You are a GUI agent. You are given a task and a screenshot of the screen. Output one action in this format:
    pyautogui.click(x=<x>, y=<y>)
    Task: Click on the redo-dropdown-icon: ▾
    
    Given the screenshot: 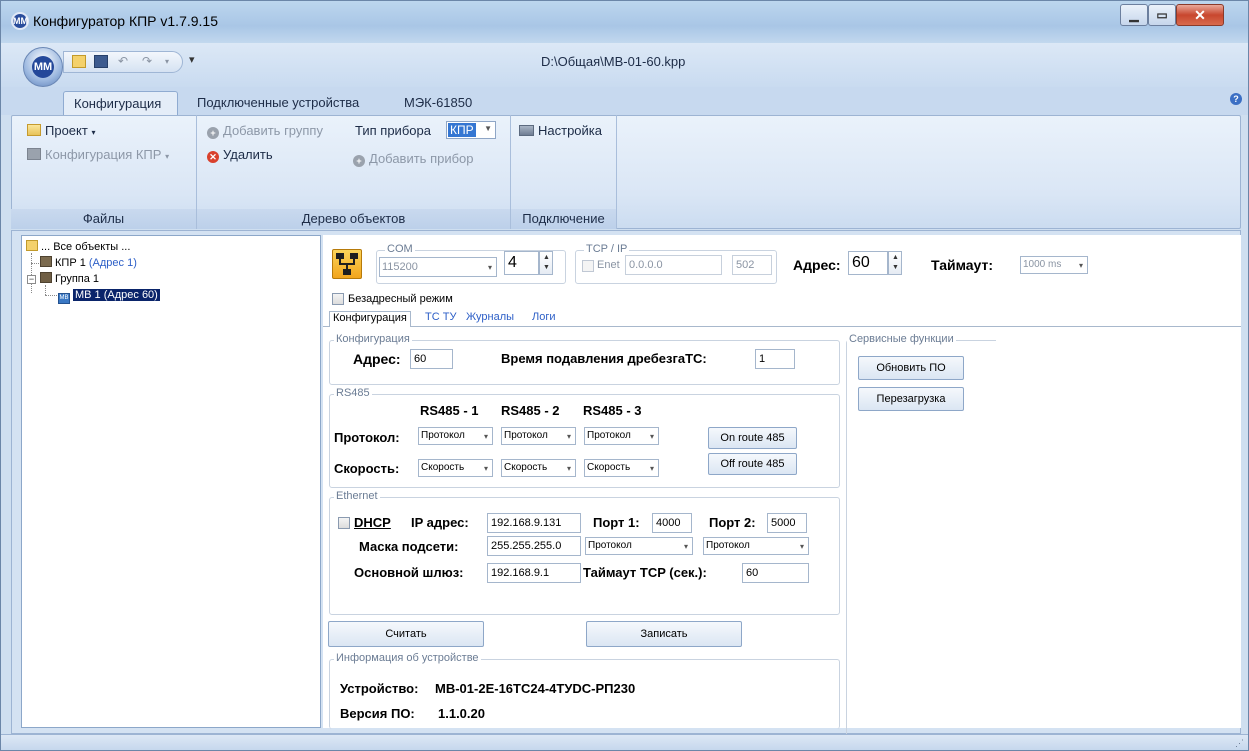 What is the action you would take?
    pyautogui.click(x=167, y=61)
    